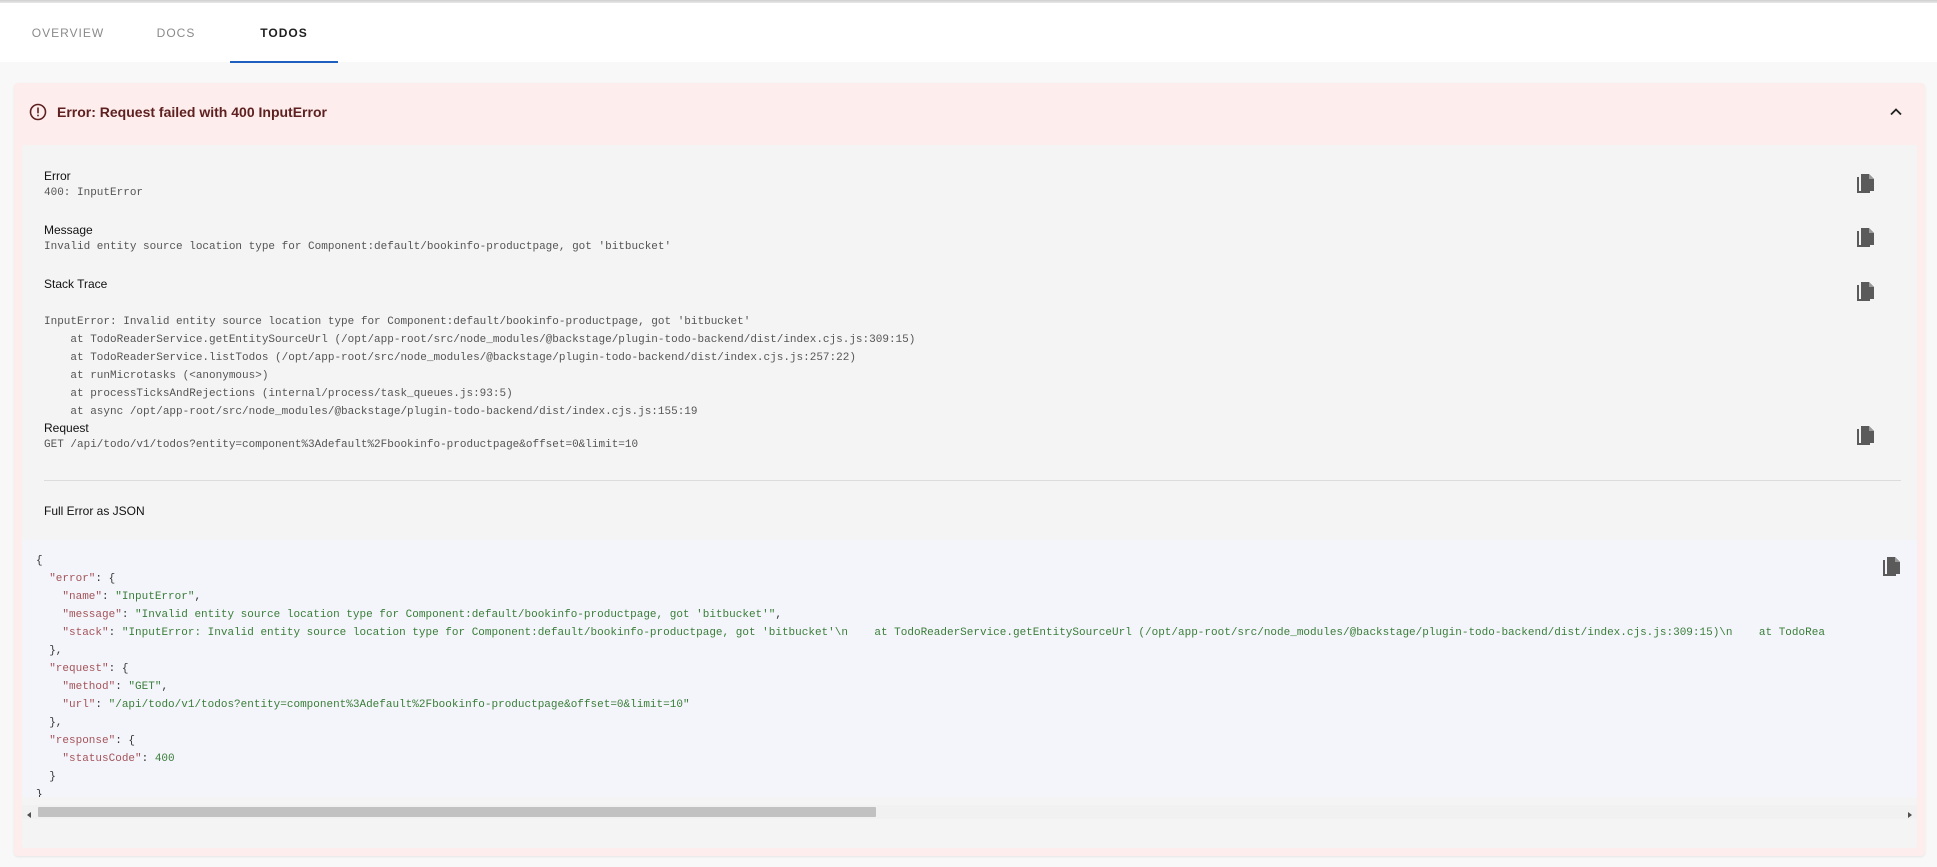  What do you see at coordinates (154, 597) in the screenshot?
I see `json-error-name: InputError` at bounding box center [154, 597].